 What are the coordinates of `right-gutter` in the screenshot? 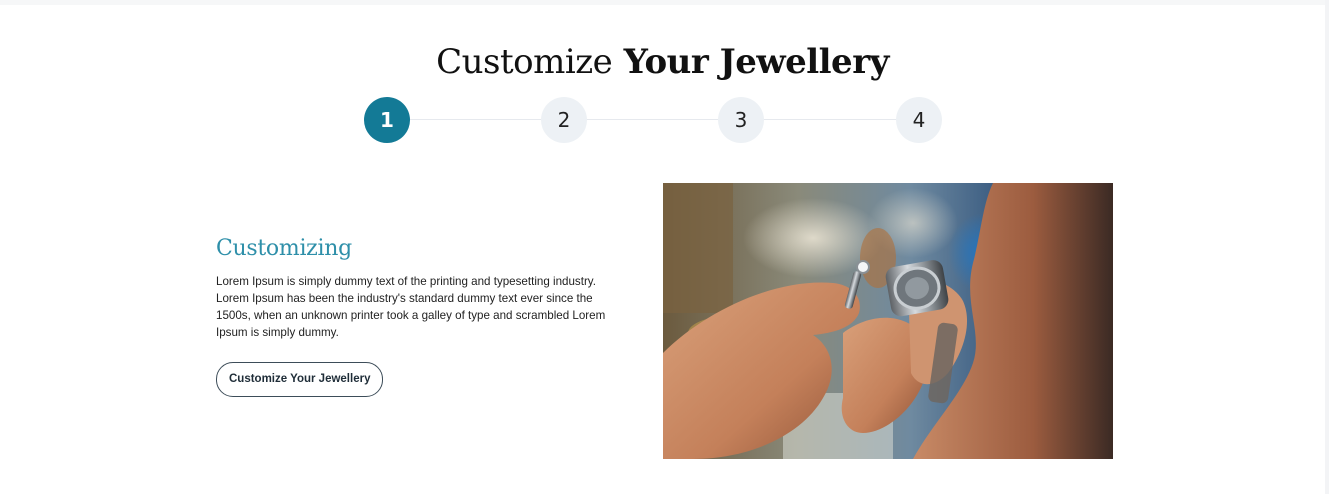 It's located at (1327, 247).